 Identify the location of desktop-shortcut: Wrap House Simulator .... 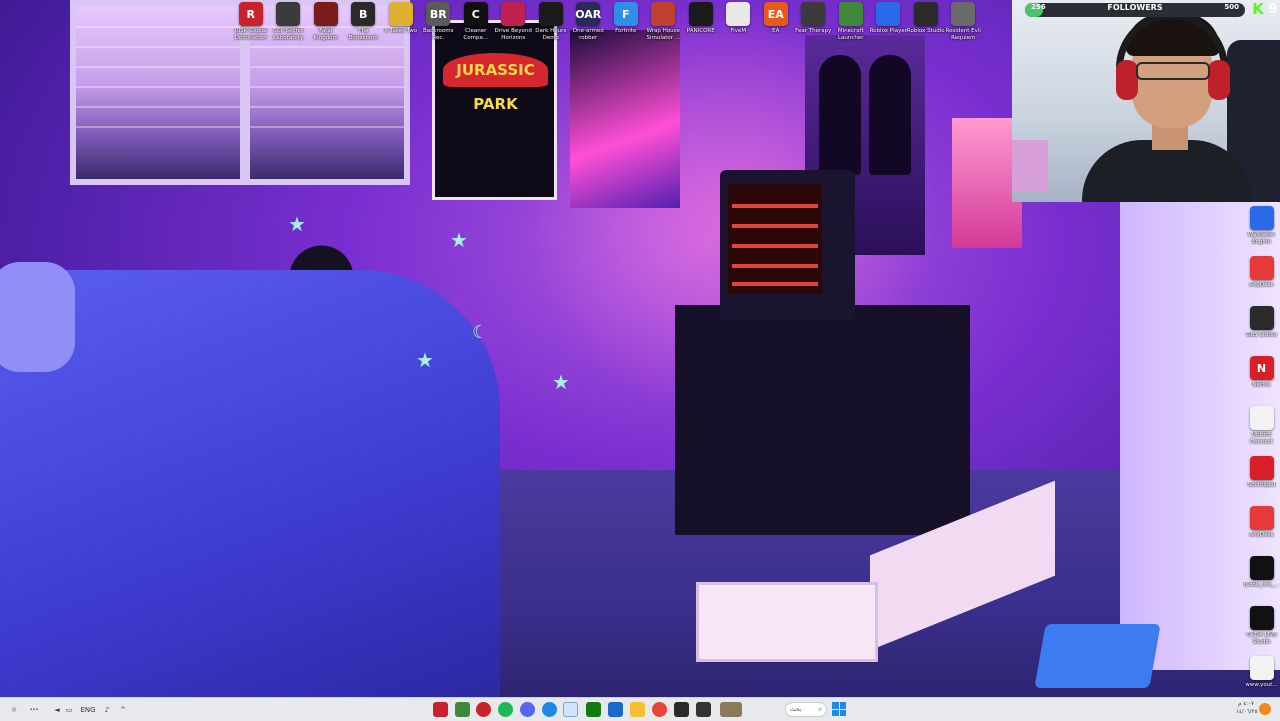
(664, 26).